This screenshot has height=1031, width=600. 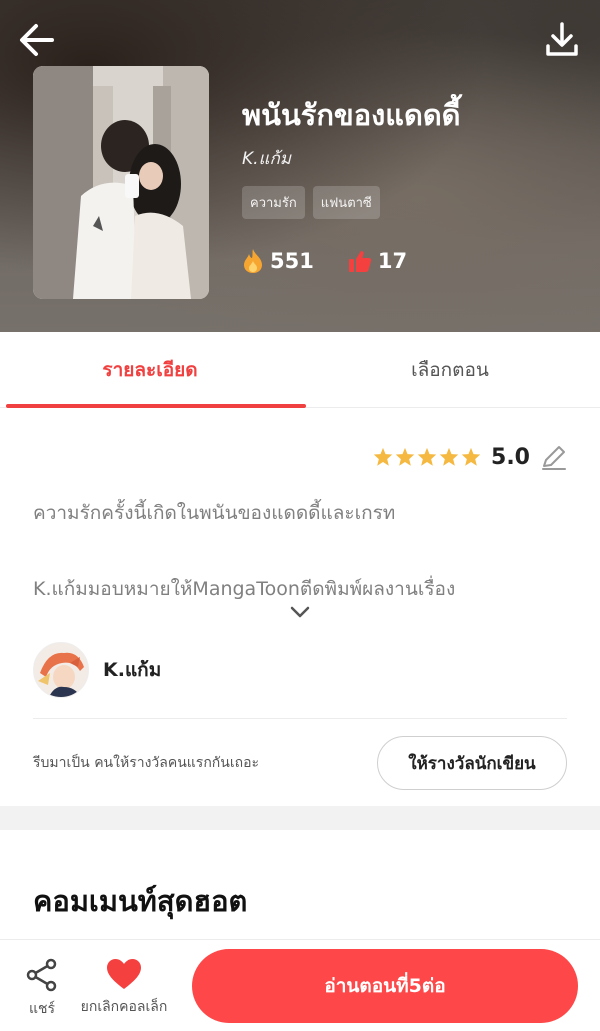 What do you see at coordinates (153, 370) in the screenshot?
I see `tab-details: รายละเอียด` at bounding box center [153, 370].